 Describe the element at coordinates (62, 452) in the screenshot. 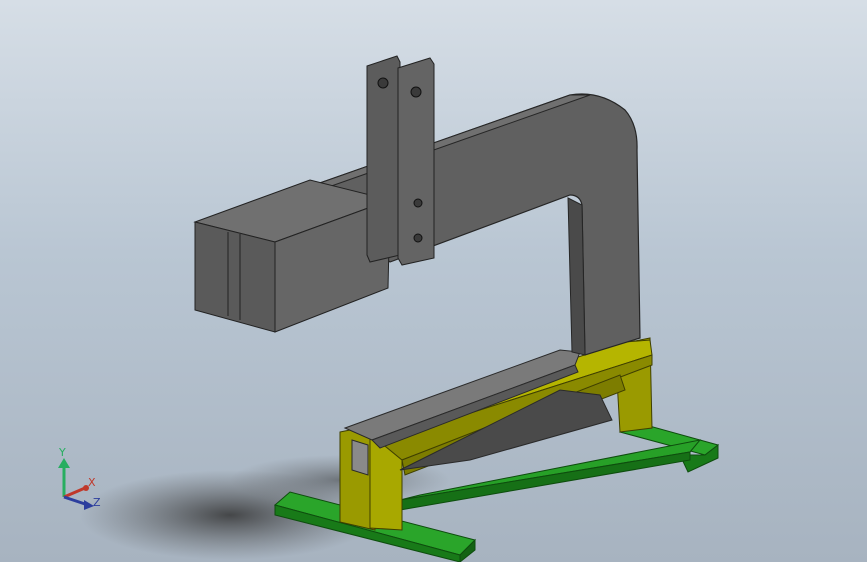

I see `triad-y-label: Y` at that location.